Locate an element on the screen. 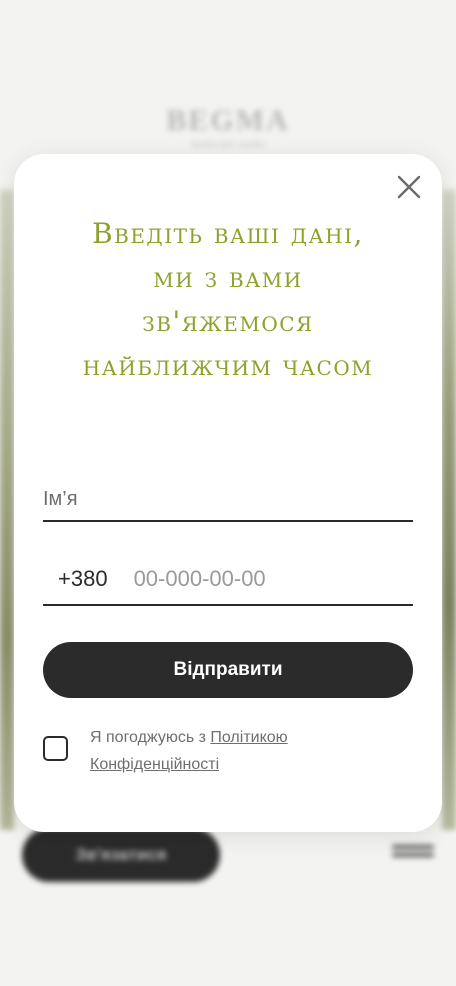  contact-button: Зв'язатися is located at coordinates (121, 855).